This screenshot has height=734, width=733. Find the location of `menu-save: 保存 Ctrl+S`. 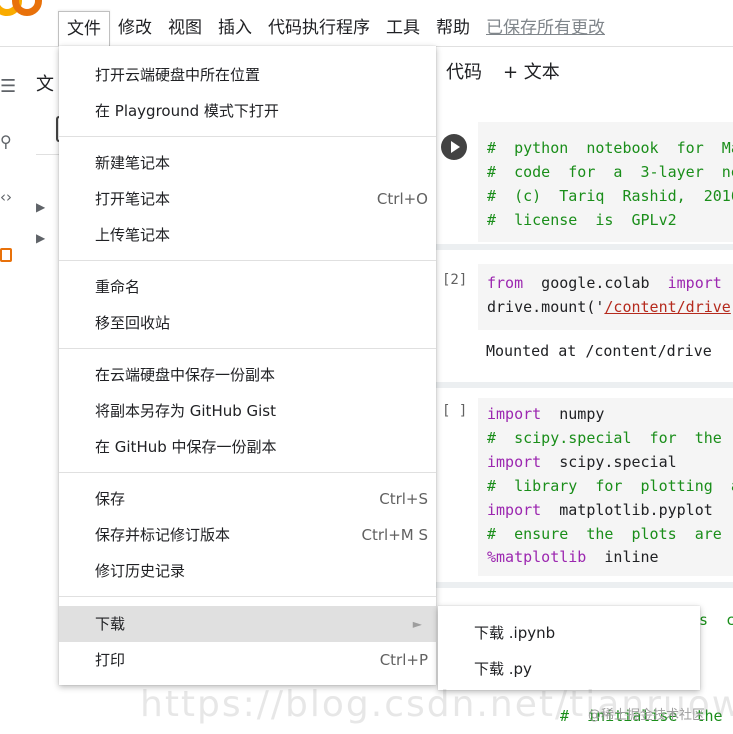

menu-save: 保存 Ctrl+S is located at coordinates (247, 499).